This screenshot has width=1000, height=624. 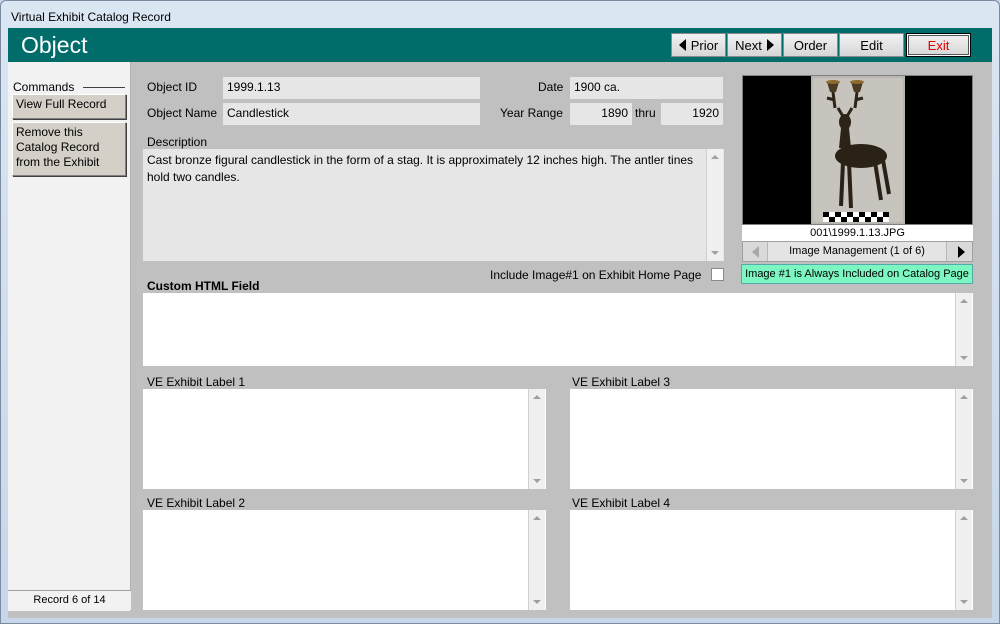 I want to click on ve-label-2-scrollbar, so click(x=536, y=560).